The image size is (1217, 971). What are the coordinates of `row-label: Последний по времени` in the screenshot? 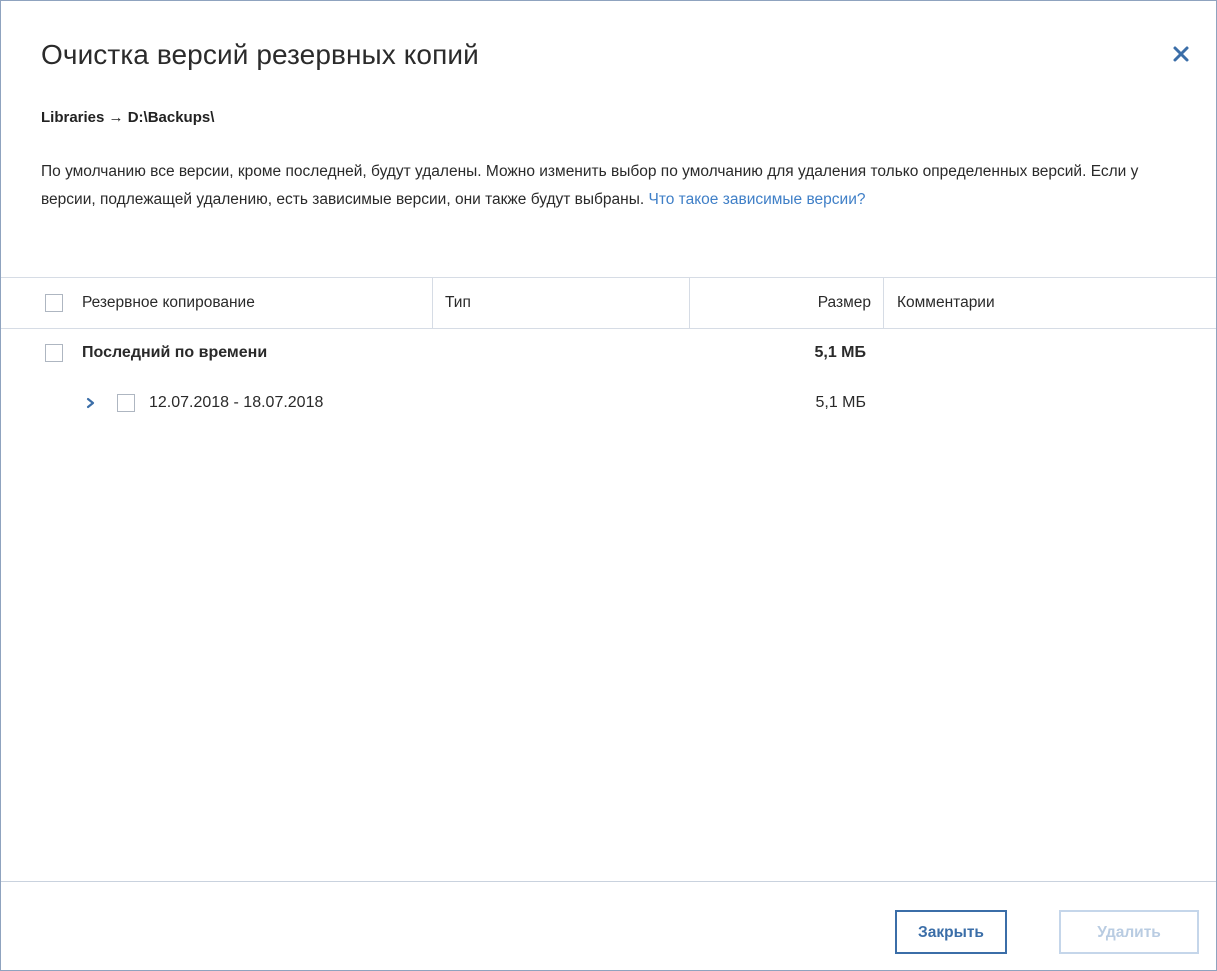 It's located at (175, 352).